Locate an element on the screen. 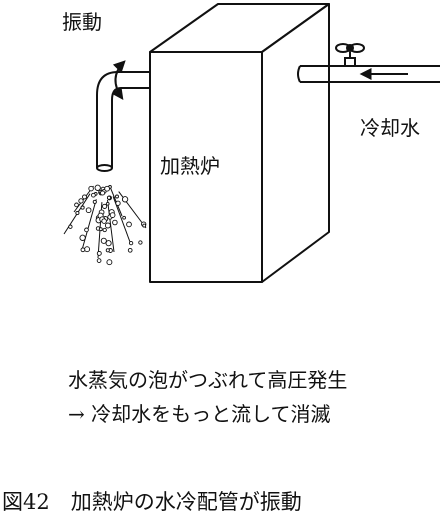  explanation-line-2: → 冷却水をもっと流して消滅 is located at coordinates (199, 414).